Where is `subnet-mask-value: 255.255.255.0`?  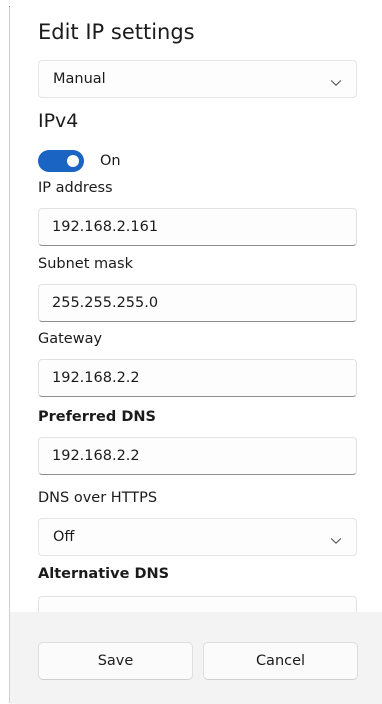 subnet-mask-value: 255.255.255.0 is located at coordinates (105, 303).